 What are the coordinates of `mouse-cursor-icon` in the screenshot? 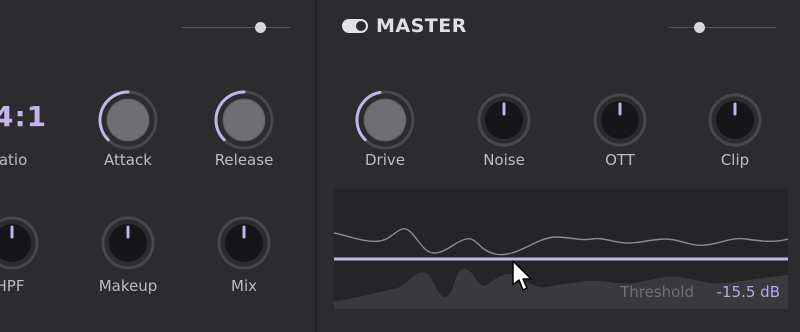 It's located at (522, 275).